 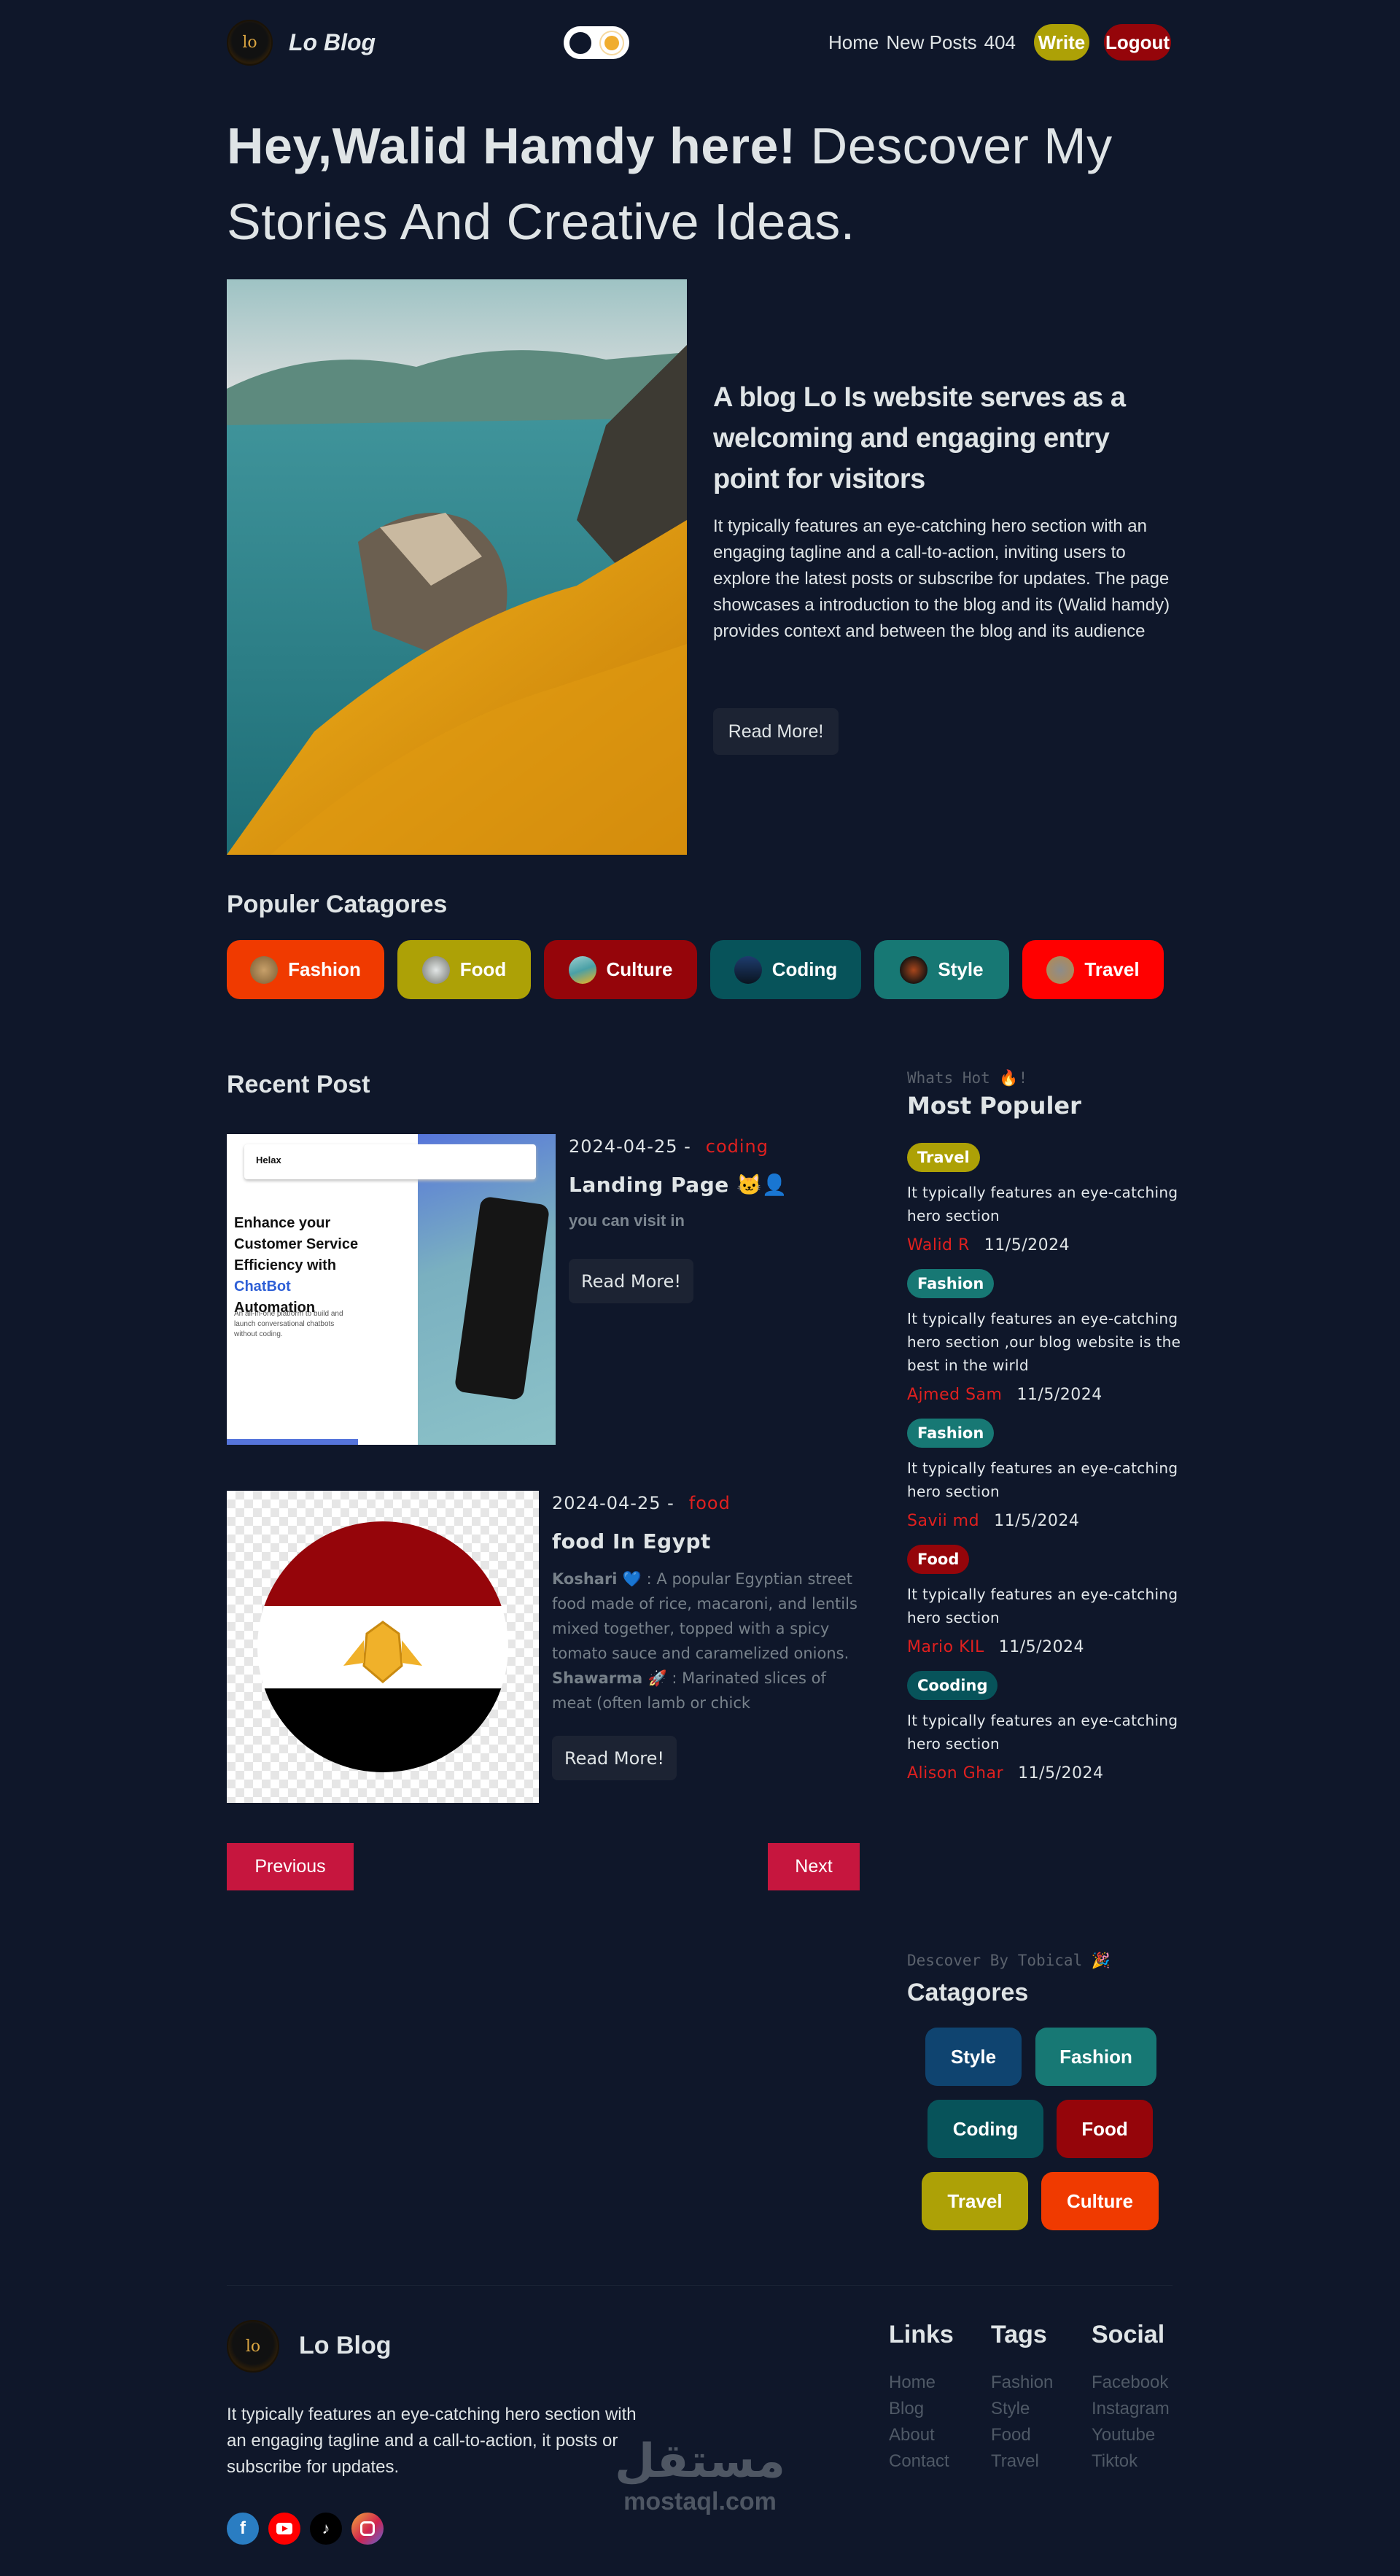 What do you see at coordinates (611, 42) in the screenshot?
I see `sun-icon` at bounding box center [611, 42].